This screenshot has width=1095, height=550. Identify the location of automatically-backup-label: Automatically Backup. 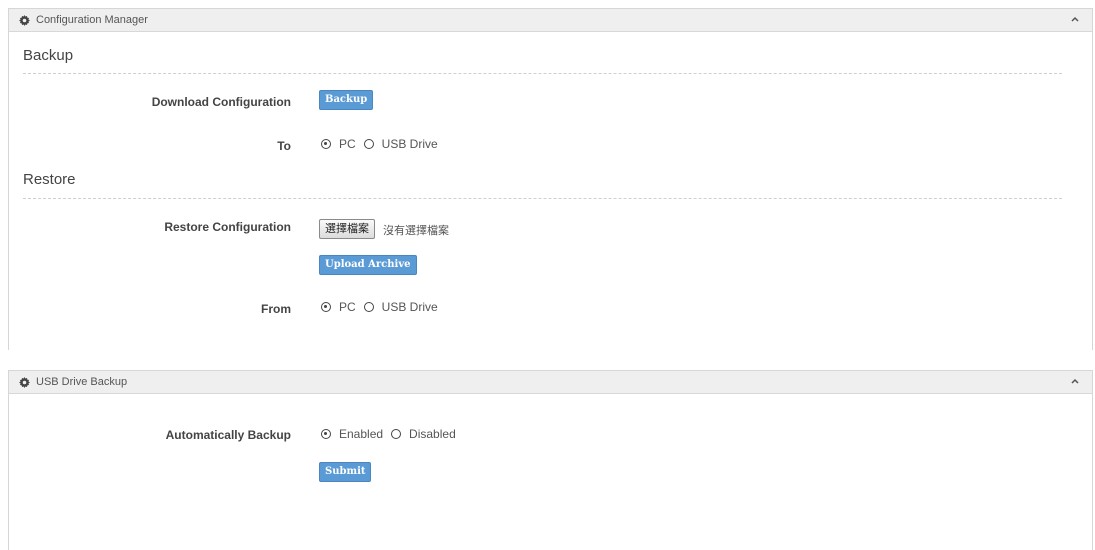
(228, 435).